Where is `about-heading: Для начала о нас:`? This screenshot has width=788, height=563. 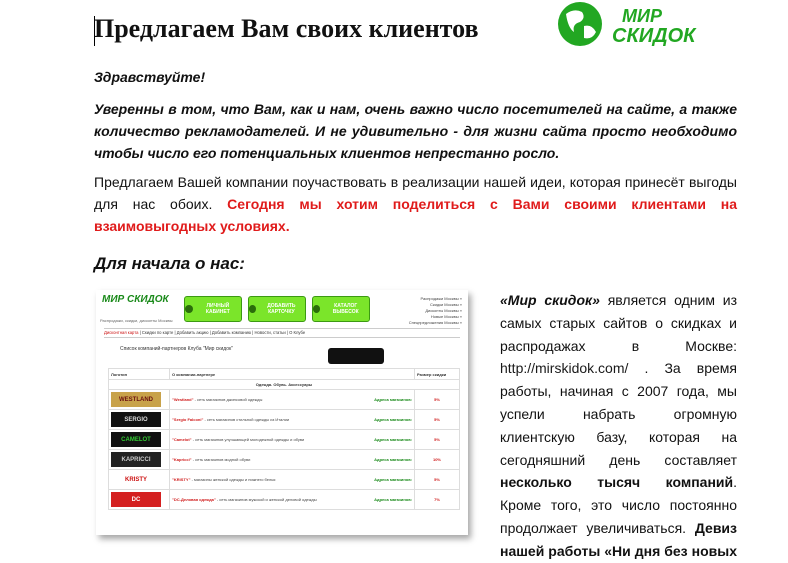 about-heading: Для начала о нас: is located at coordinates (169, 263).